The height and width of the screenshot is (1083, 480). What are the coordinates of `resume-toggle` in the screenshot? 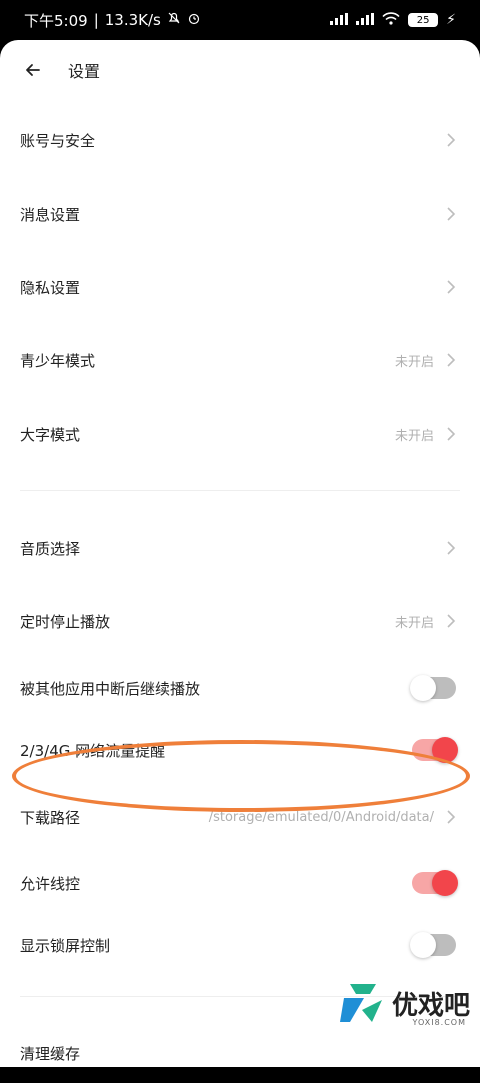 It's located at (433, 688).